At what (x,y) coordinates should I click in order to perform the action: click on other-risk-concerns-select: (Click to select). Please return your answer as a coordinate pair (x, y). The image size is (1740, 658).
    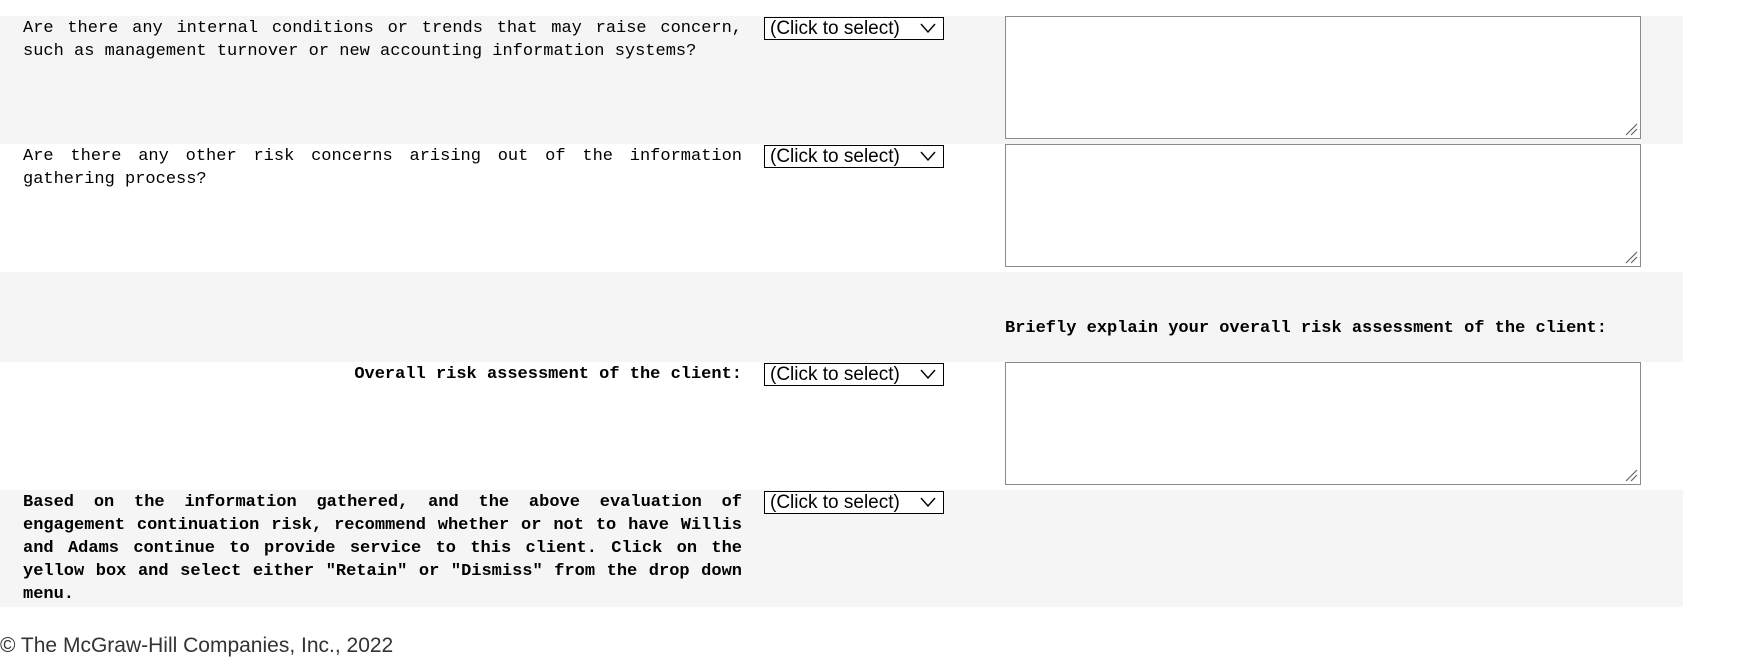
    Looking at the image, I should click on (854, 156).